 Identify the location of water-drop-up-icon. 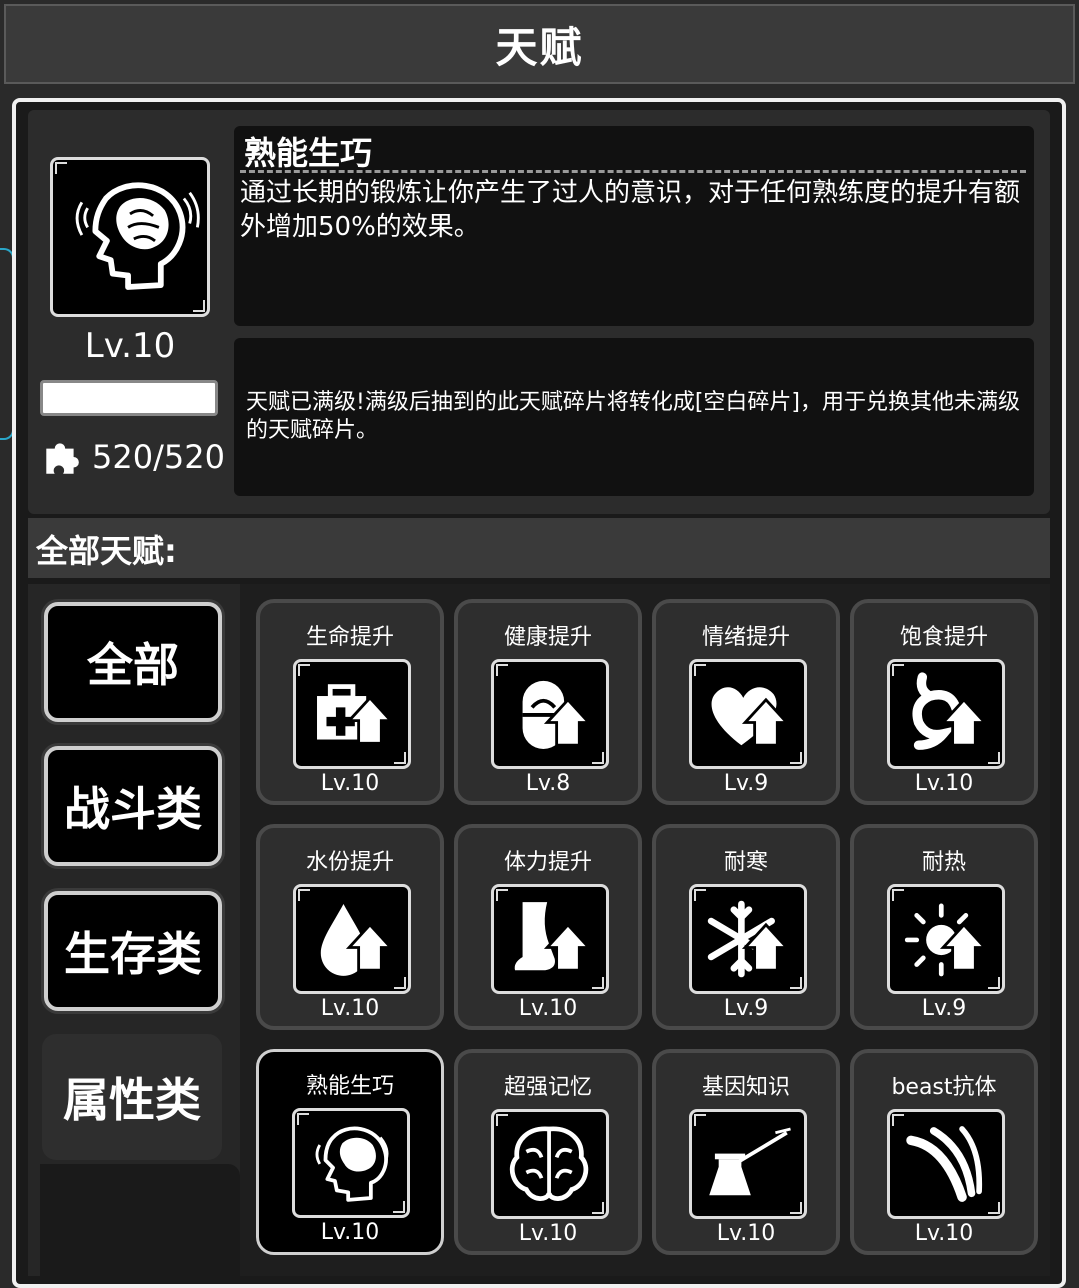
(352, 939).